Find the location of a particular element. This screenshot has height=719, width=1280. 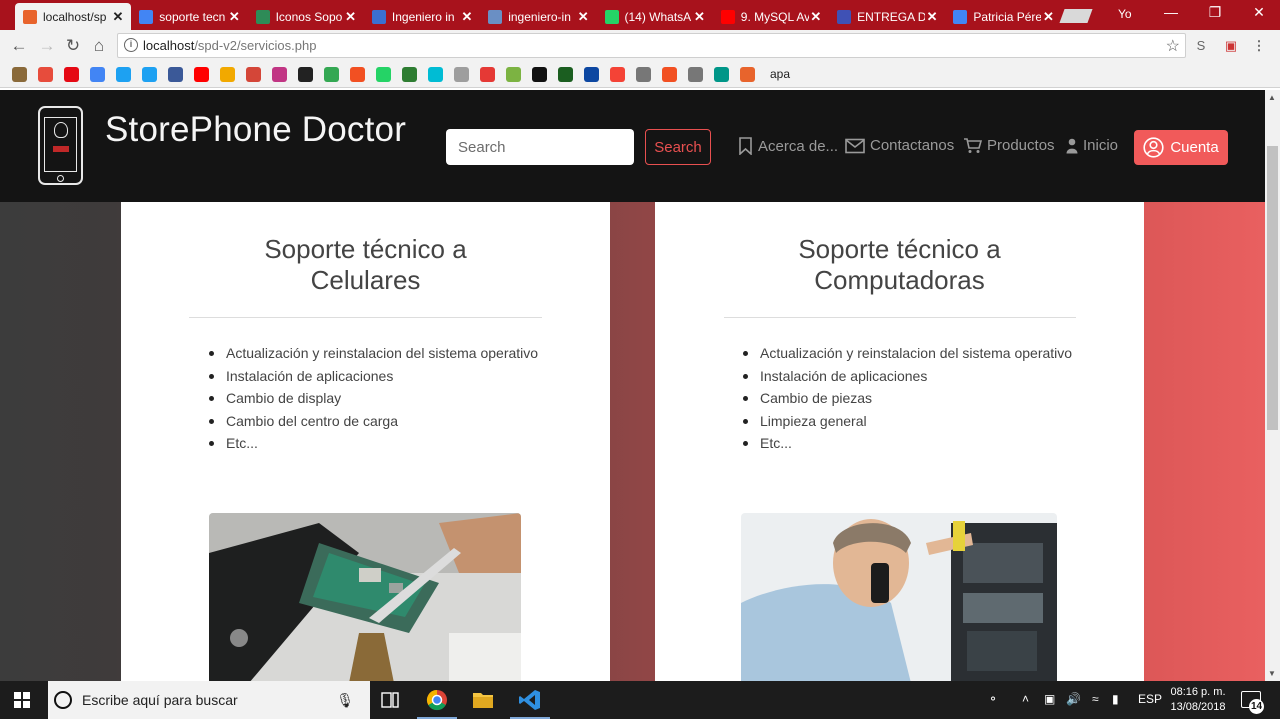

microphone-icon: 🎙 is located at coordinates (345, 700).